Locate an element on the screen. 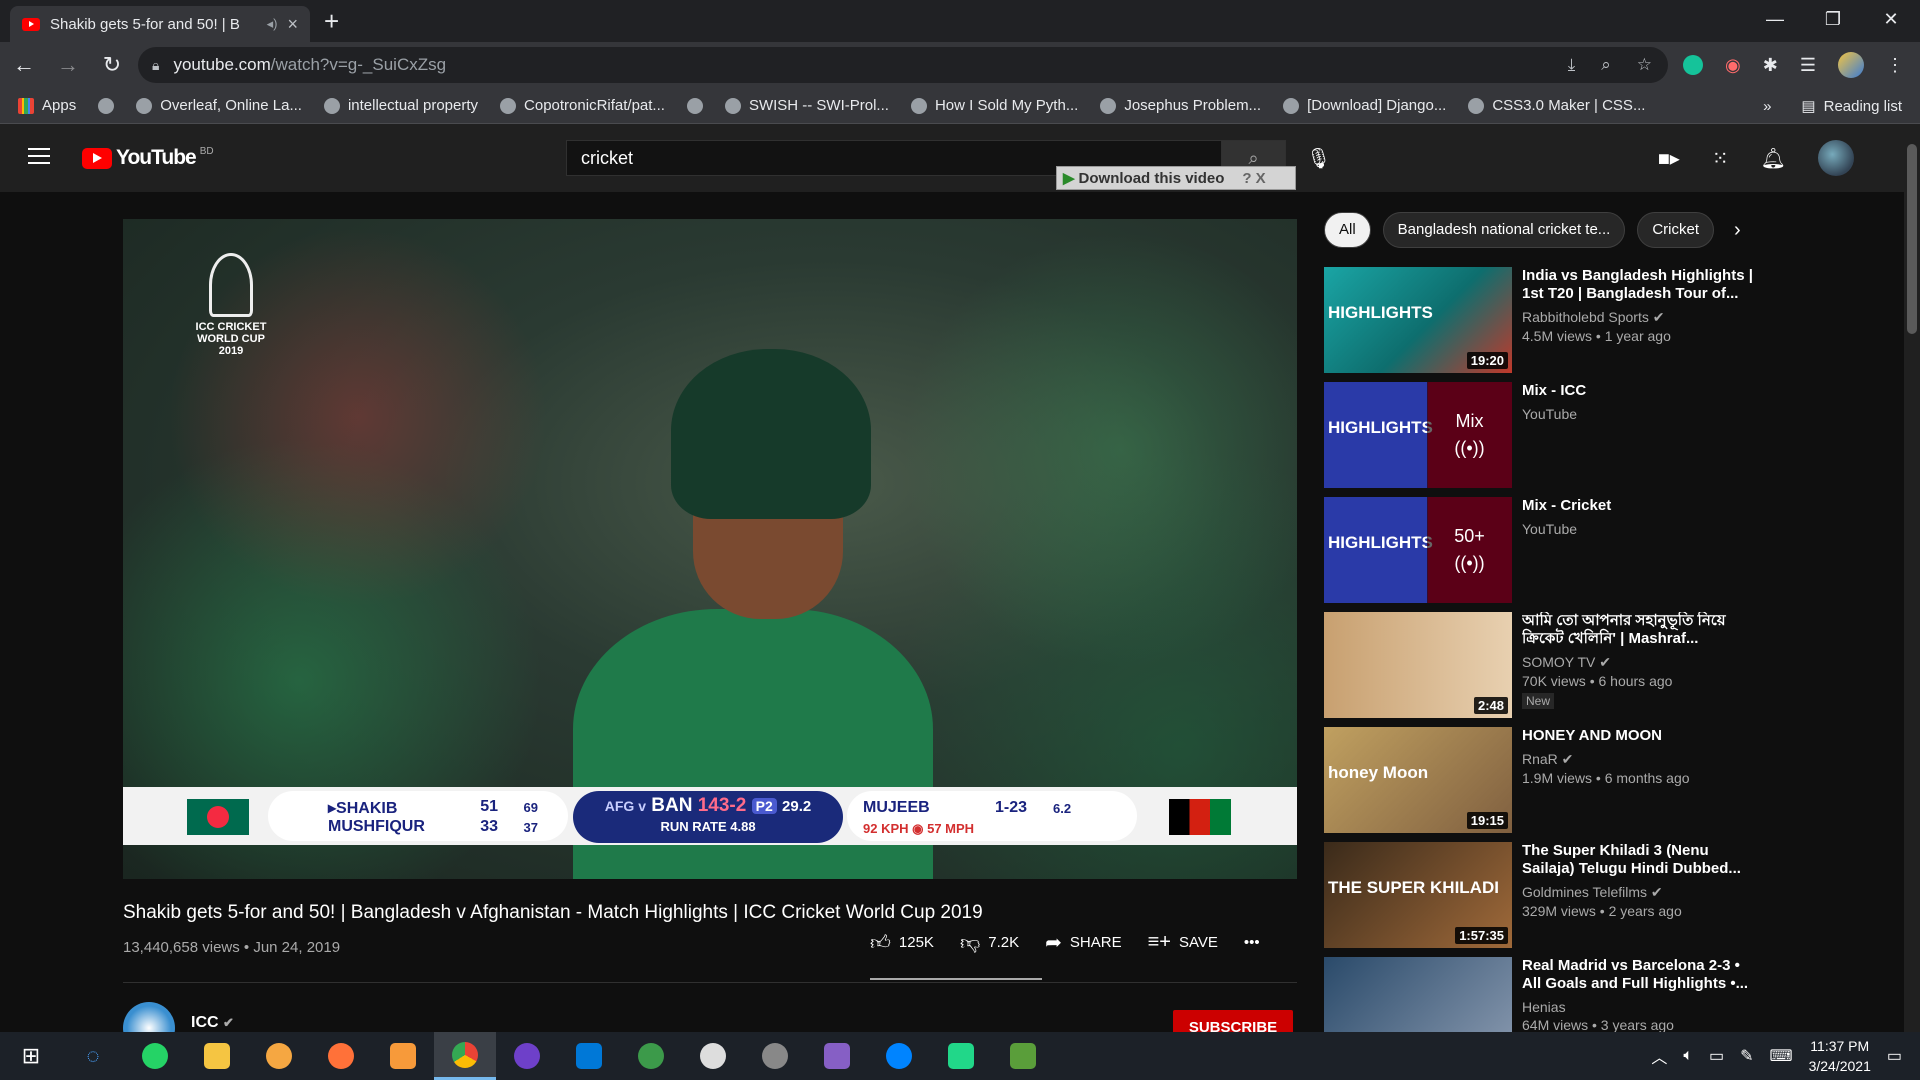  sheet-app-icon is located at coordinates (1023, 1056).